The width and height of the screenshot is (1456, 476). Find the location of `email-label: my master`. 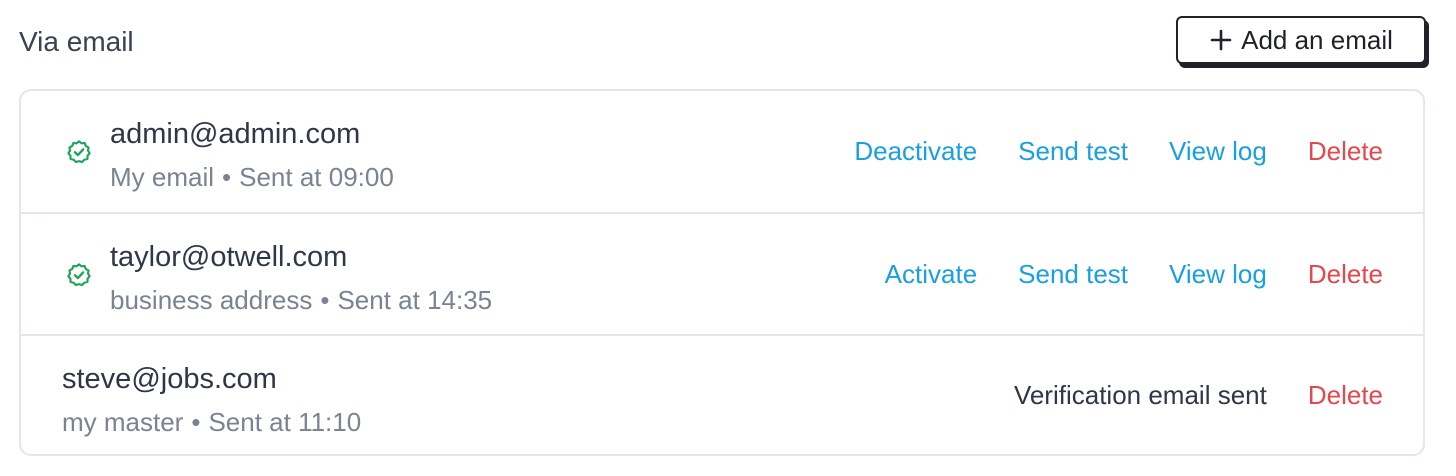

email-label: my master is located at coordinates (123, 422).